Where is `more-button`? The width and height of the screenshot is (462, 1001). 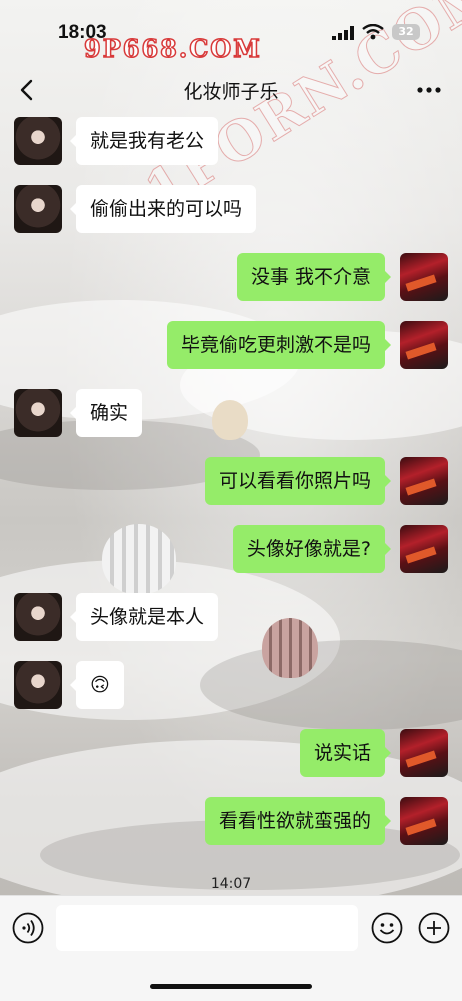
more-button is located at coordinates (429, 90).